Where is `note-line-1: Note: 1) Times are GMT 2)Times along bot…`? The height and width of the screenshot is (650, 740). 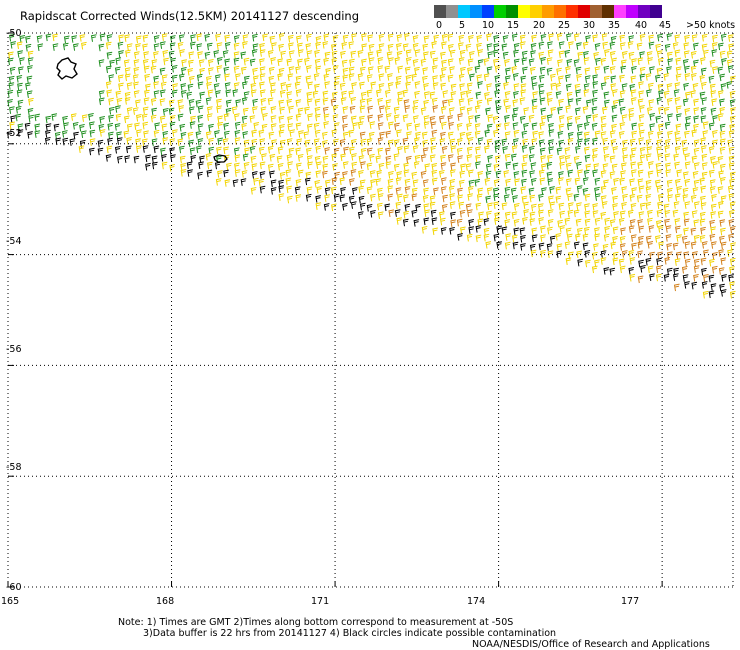 note-line-1: Note: 1) Times are GMT 2)Times along bot… is located at coordinates (316, 622).